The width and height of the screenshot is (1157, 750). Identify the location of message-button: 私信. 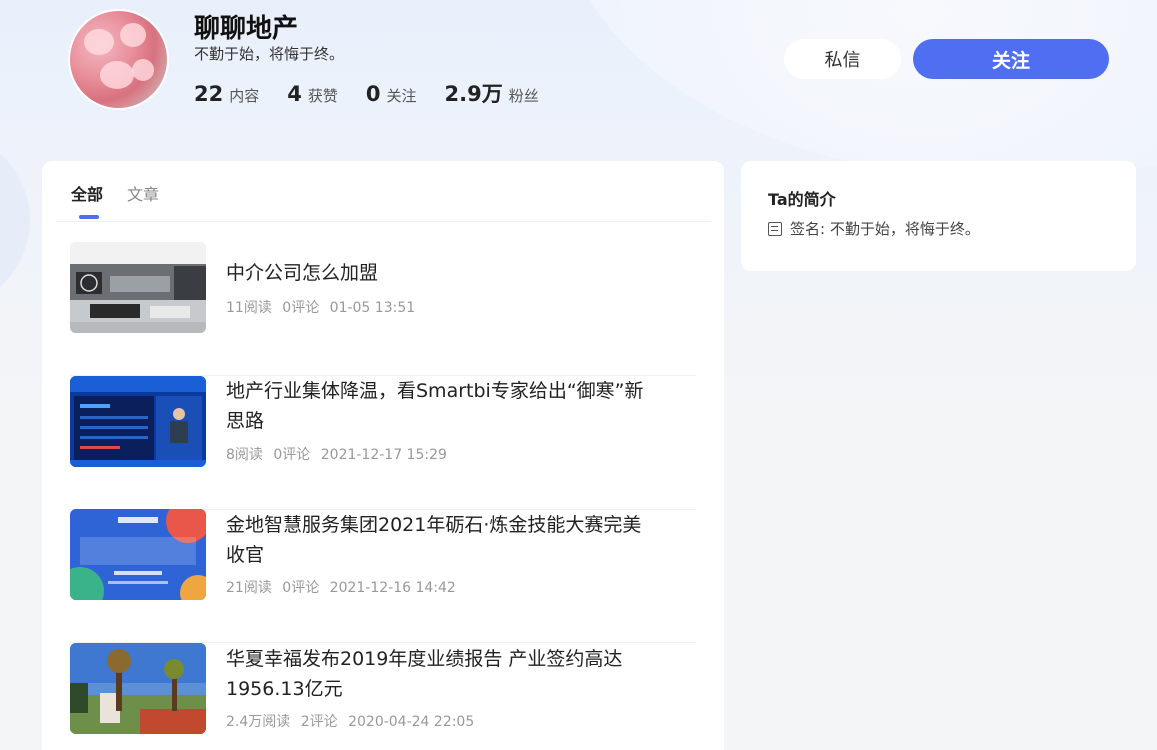
(842, 59).